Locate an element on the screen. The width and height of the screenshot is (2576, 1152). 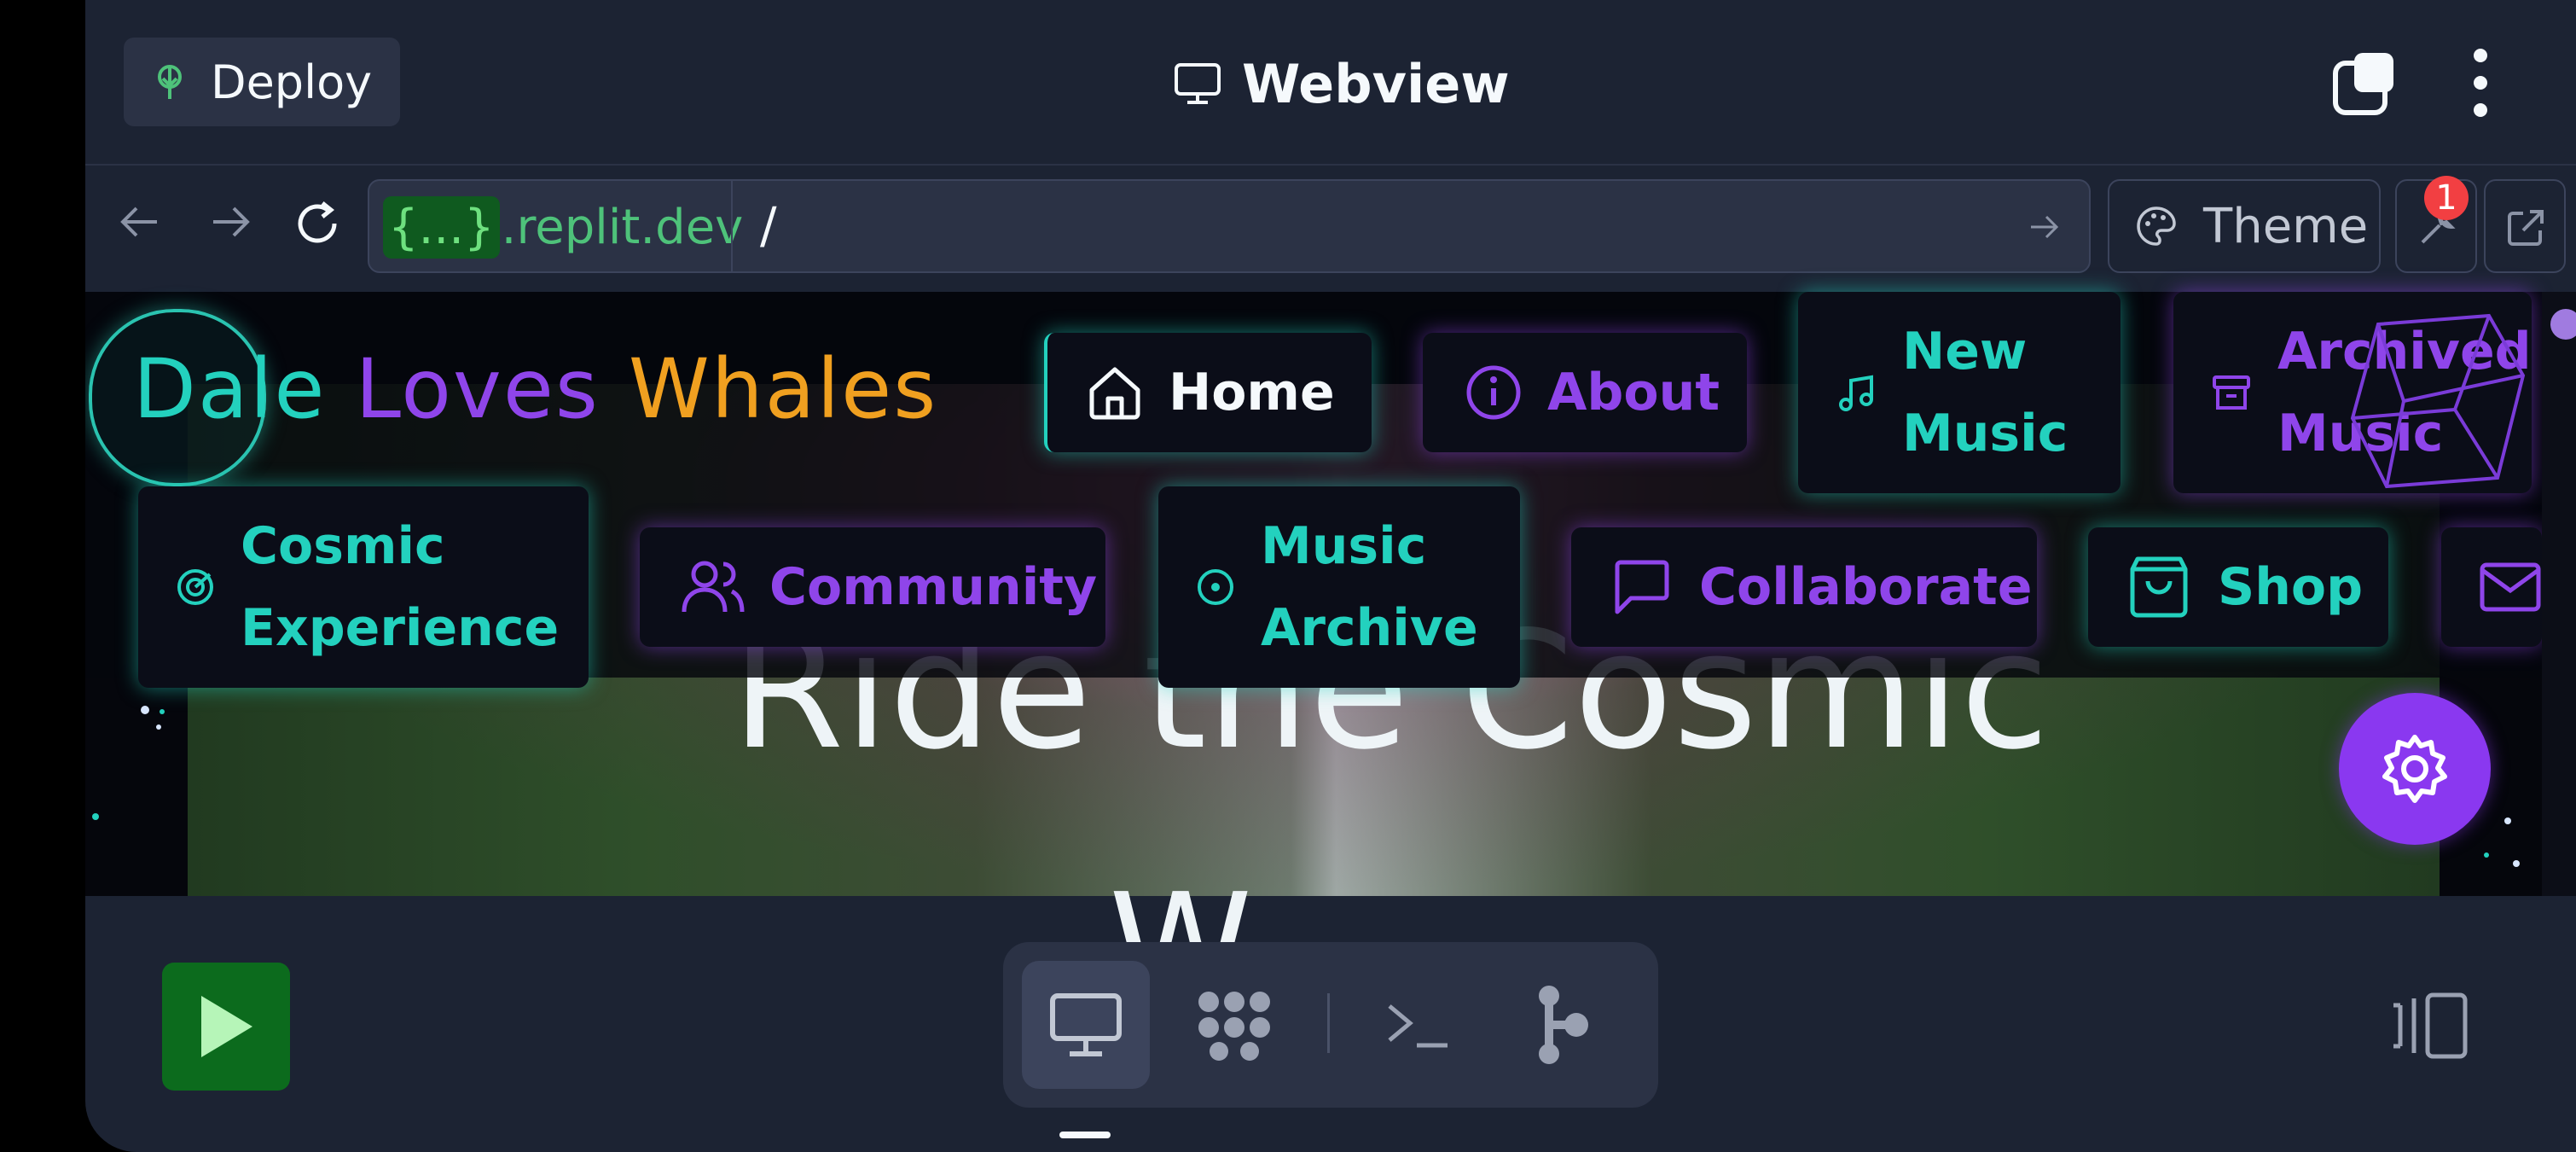
reload-icon is located at coordinates (317, 224).